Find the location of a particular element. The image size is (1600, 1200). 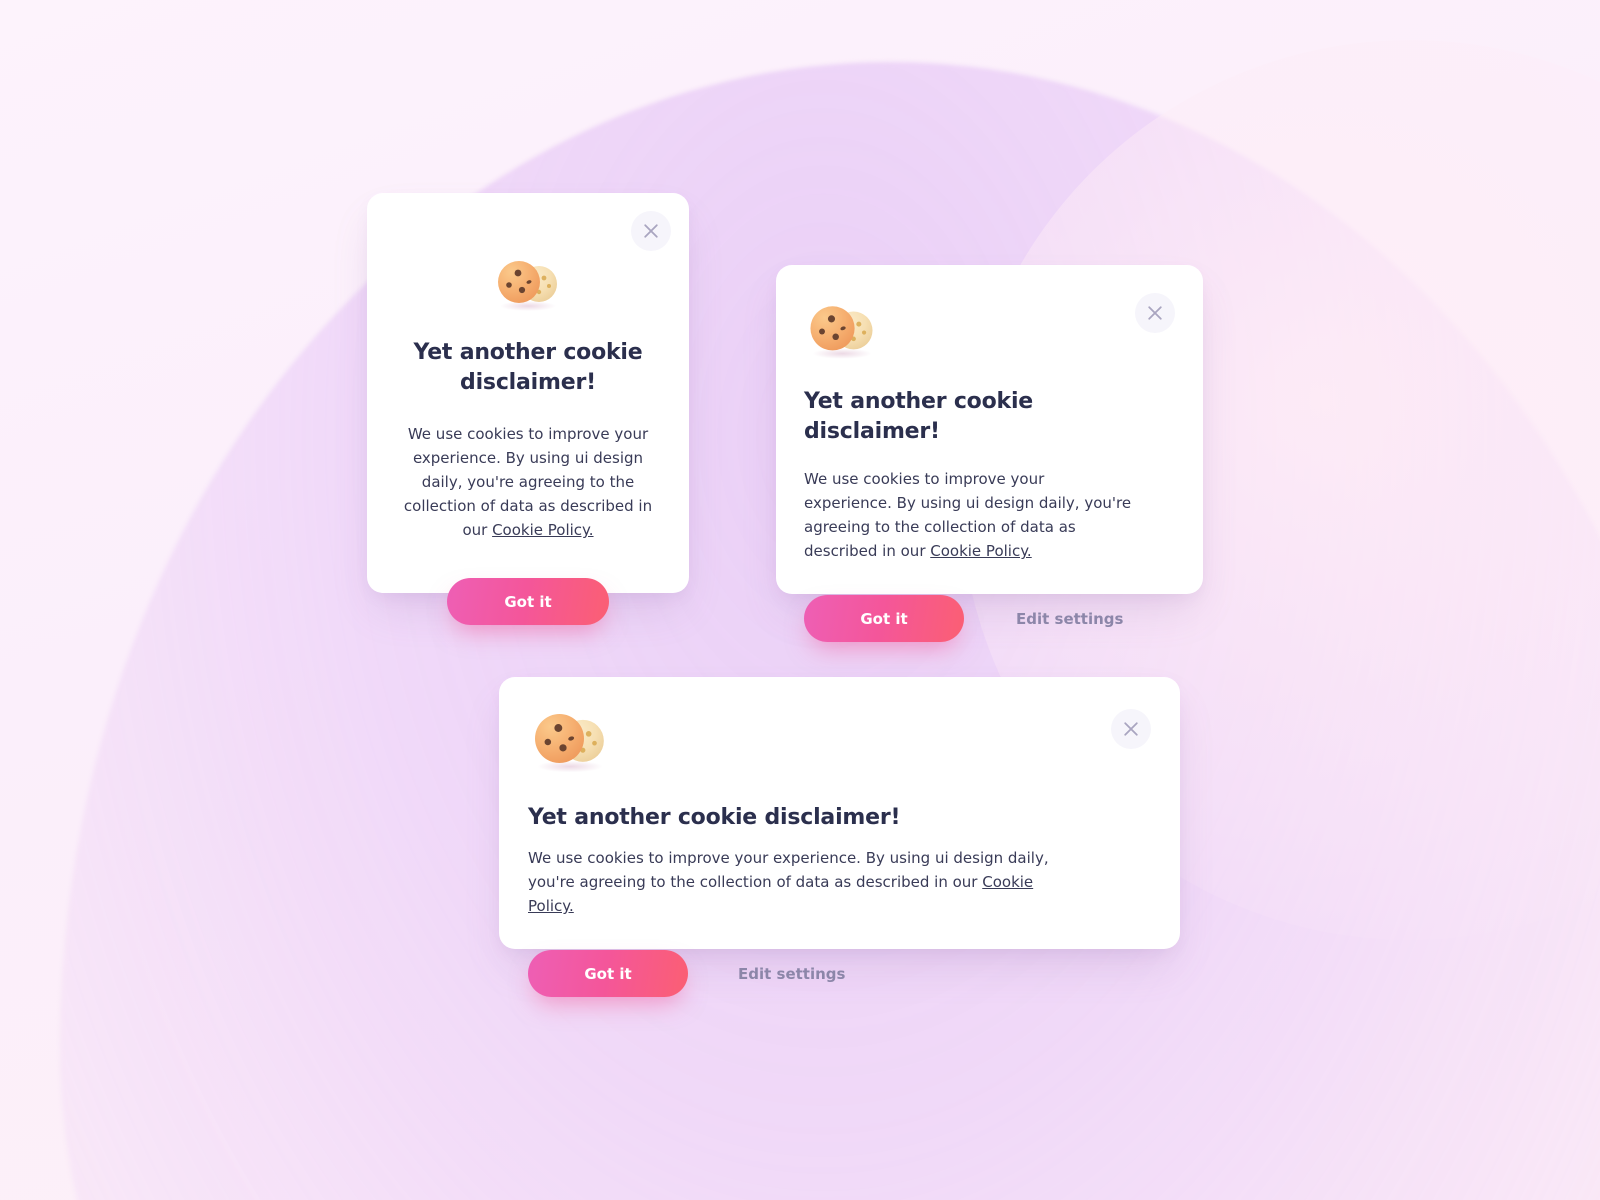

action-row: Got it is located at coordinates (528, 601).